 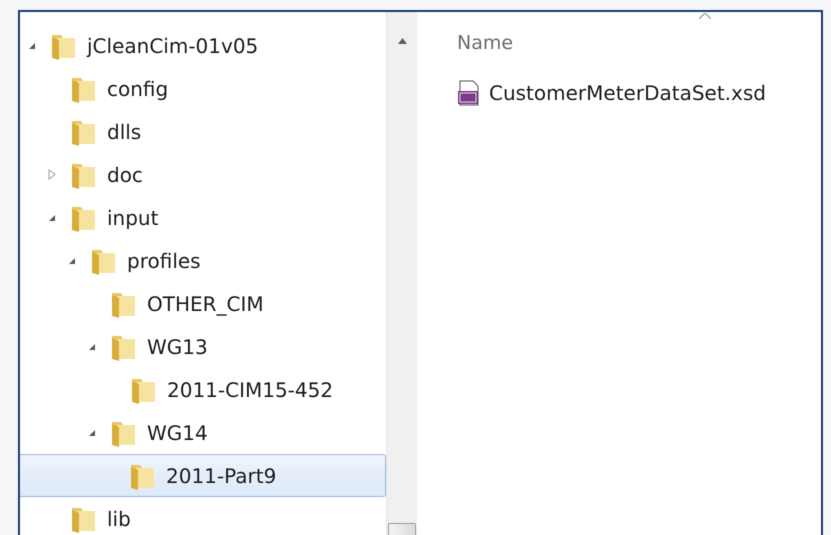 I want to click on folder-name: OTHER_CIM, so click(x=205, y=304).